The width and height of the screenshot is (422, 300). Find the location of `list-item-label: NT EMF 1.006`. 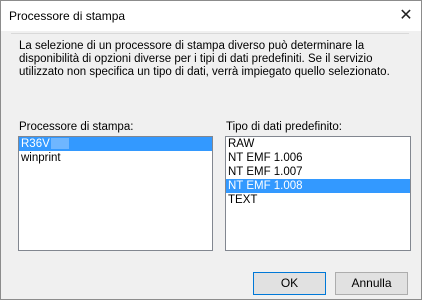

list-item-label: NT EMF 1.006 is located at coordinates (265, 158).